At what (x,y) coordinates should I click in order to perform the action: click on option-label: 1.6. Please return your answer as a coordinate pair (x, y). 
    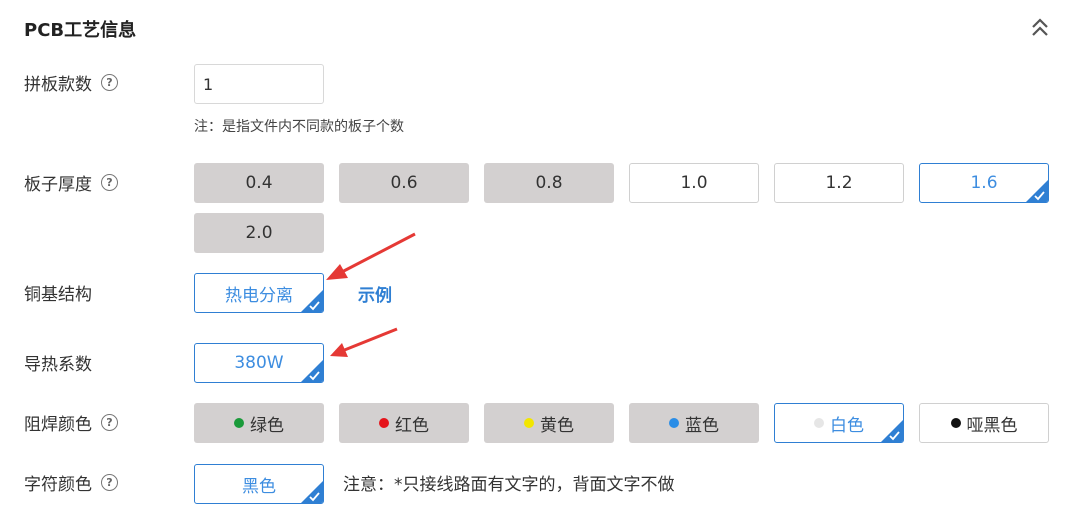
    Looking at the image, I should click on (984, 183).